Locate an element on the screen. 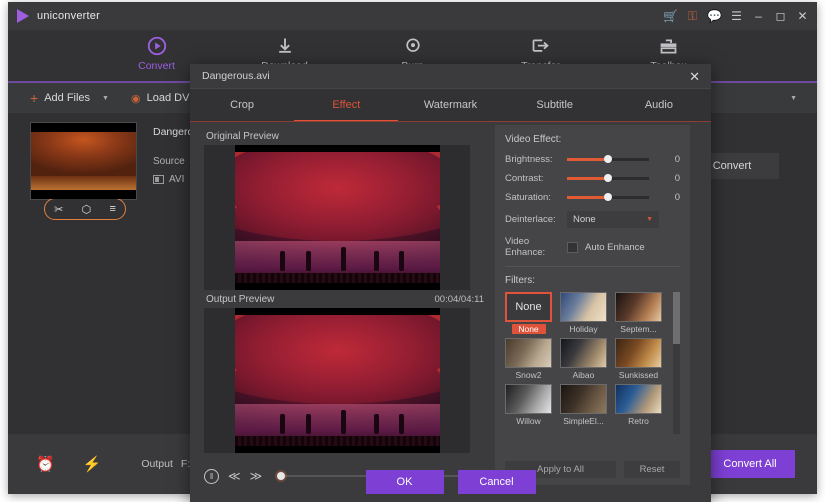 The height and width of the screenshot is (502, 825). dialog-title: Dangerous.avi is located at coordinates (236, 76).